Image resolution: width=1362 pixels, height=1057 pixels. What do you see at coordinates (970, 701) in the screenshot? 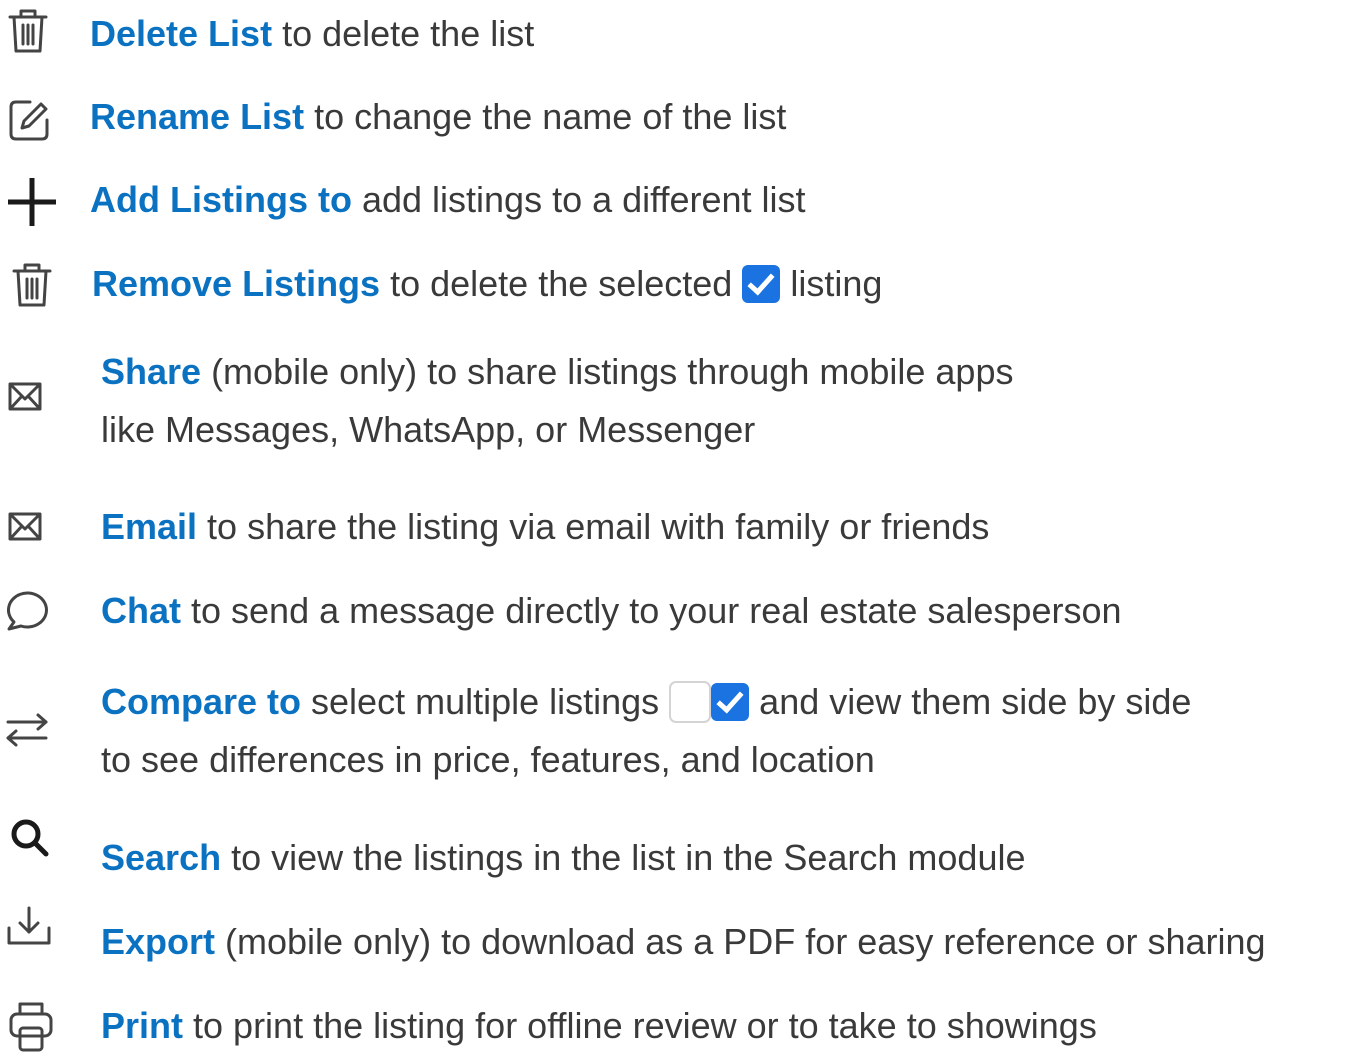
I see `item-description-end: and view them side by side` at bounding box center [970, 701].